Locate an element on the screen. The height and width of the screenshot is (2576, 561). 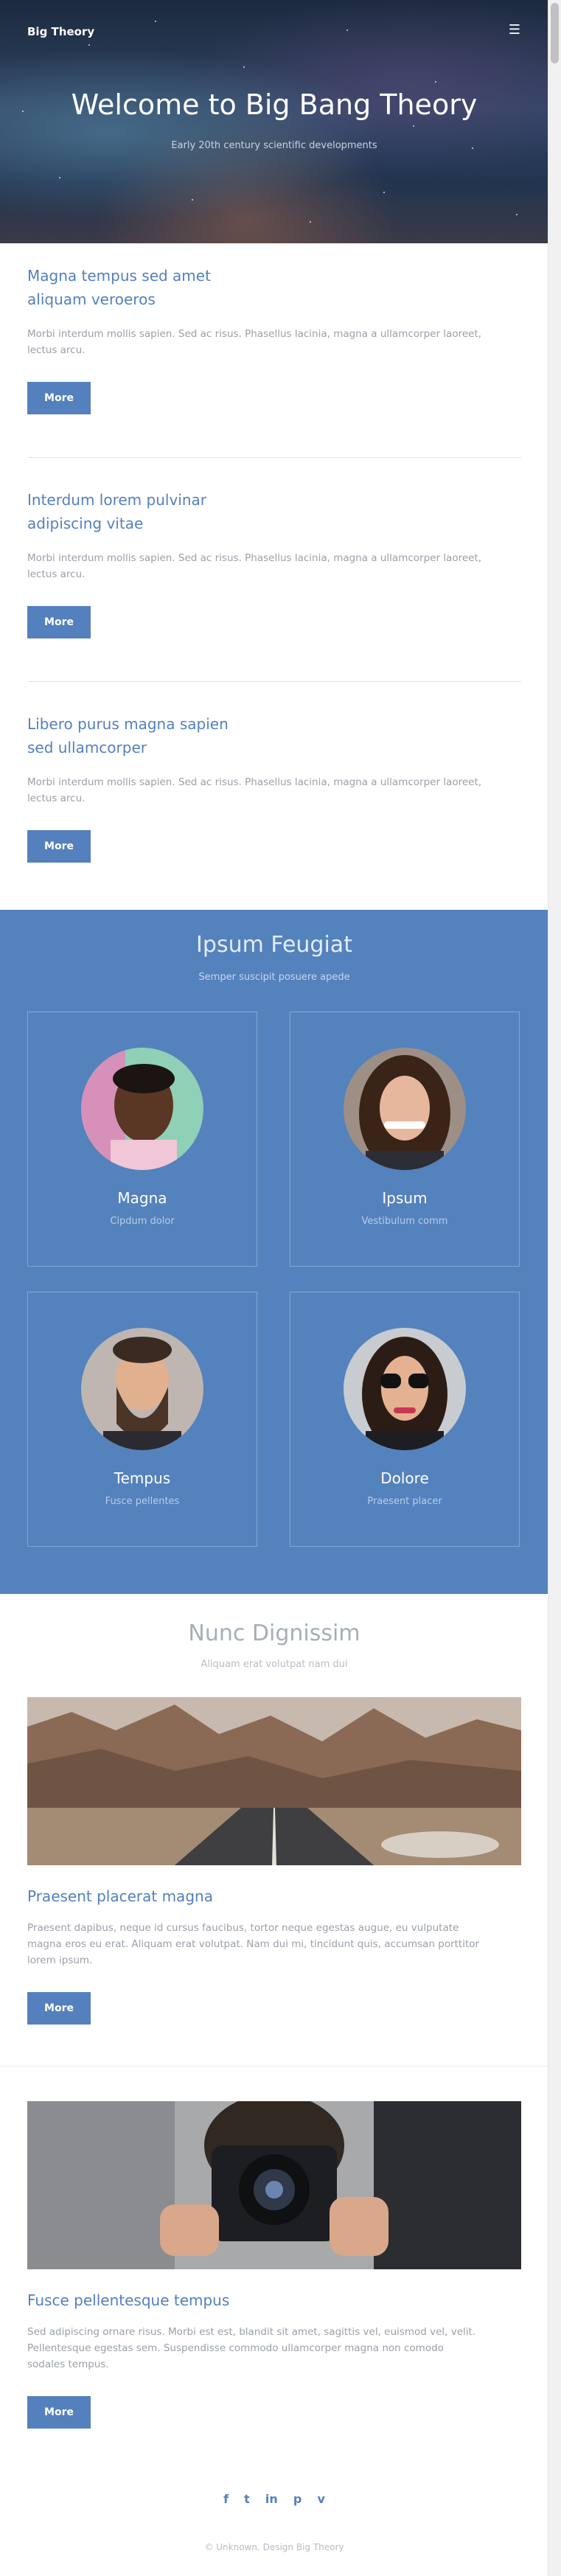
feature-text-line: sodales tempus. is located at coordinates (68, 2364).